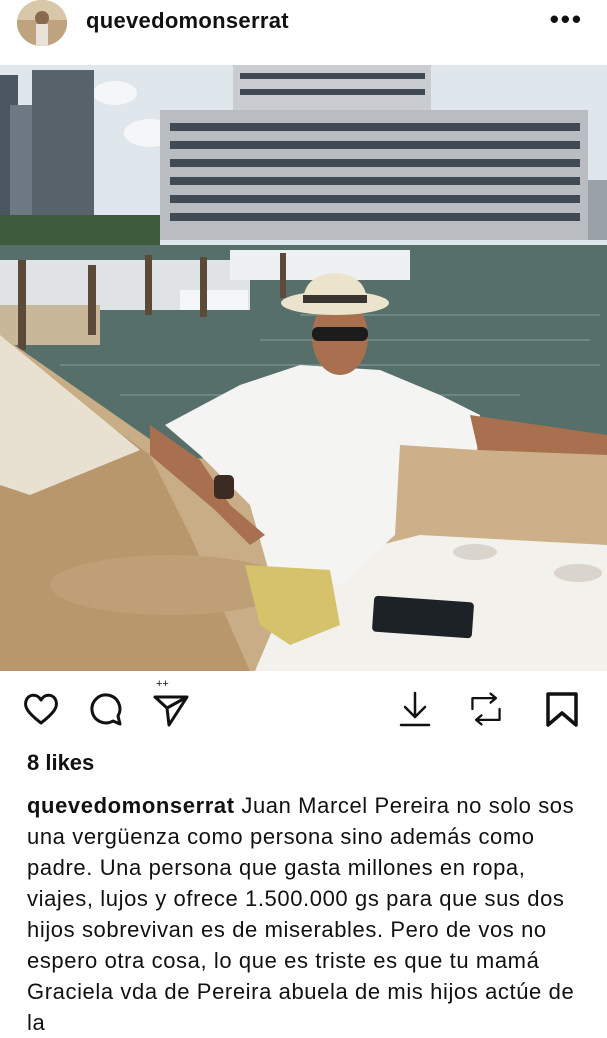 The height and width of the screenshot is (1038, 607). Describe the element at coordinates (187, 21) in the screenshot. I see `post-username: quevedomonserrat` at that location.